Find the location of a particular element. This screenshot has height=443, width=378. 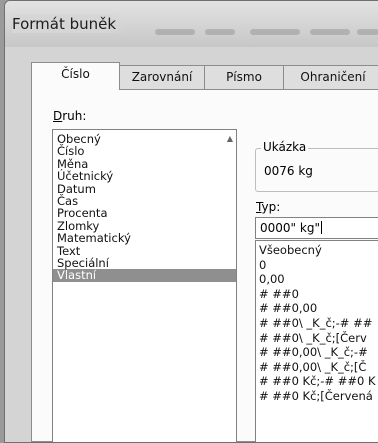

tab-label: Písmo is located at coordinates (244, 77).